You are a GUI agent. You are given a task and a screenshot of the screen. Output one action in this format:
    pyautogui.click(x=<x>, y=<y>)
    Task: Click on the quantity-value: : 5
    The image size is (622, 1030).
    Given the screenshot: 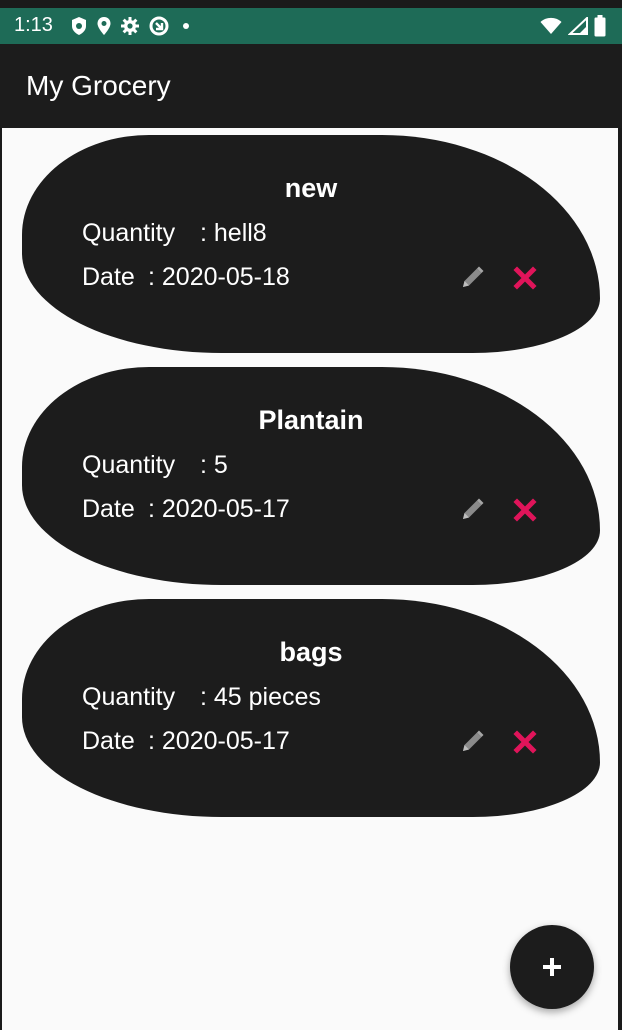 What is the action you would take?
    pyautogui.click(x=214, y=465)
    